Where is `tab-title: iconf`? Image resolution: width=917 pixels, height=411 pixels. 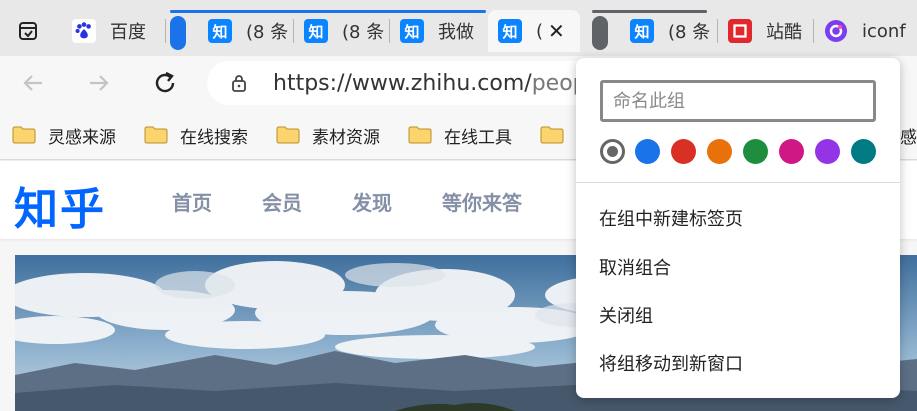 tab-title: iconf is located at coordinates (884, 31).